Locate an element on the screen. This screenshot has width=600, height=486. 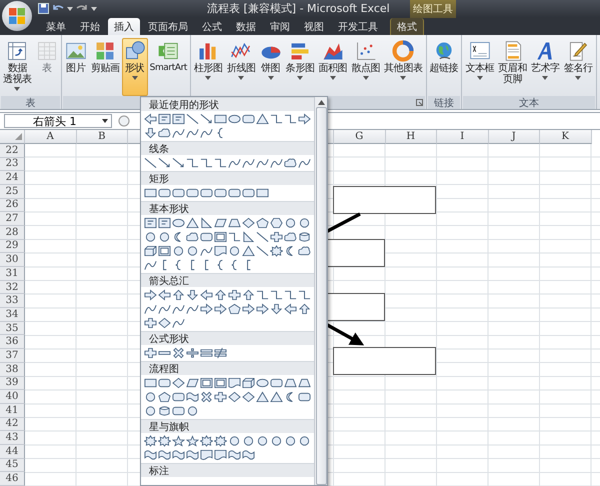
right-triangle-icon is located at coordinates (248, 237).